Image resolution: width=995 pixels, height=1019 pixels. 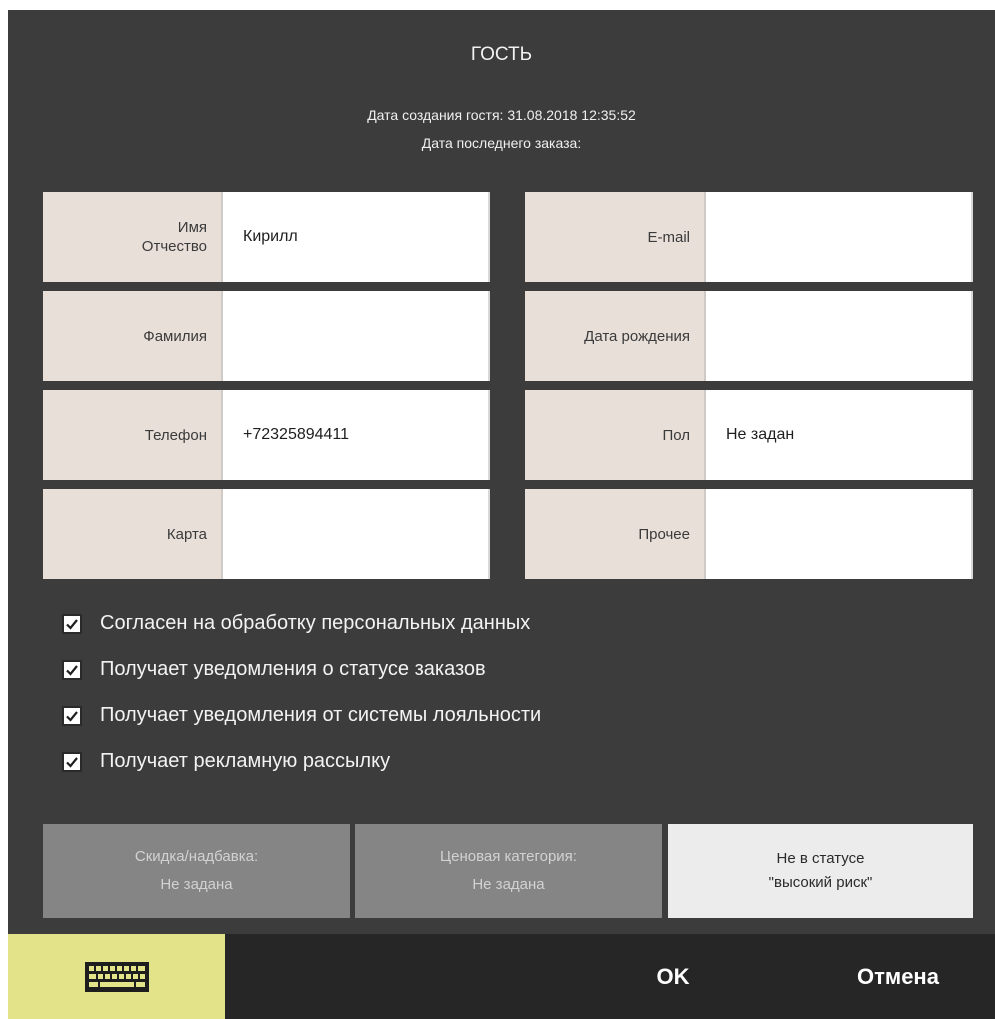 I want to click on high-risk-status-button: Не в статусе "высокий риск", so click(x=820, y=871).